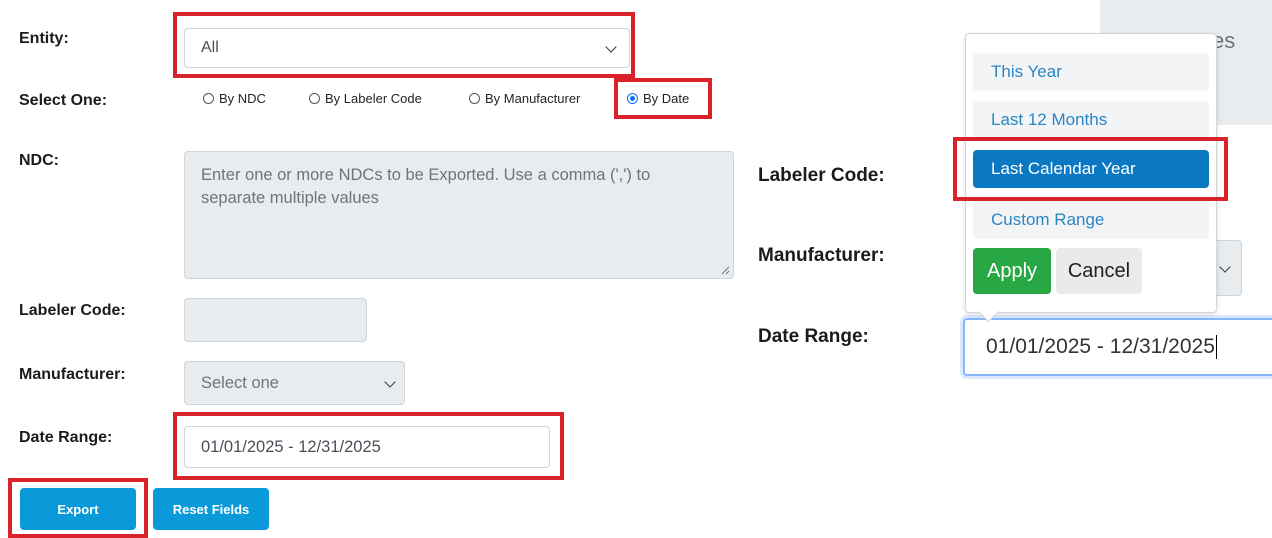  I want to click on radio-by-ndc: By NDC, so click(234, 98).